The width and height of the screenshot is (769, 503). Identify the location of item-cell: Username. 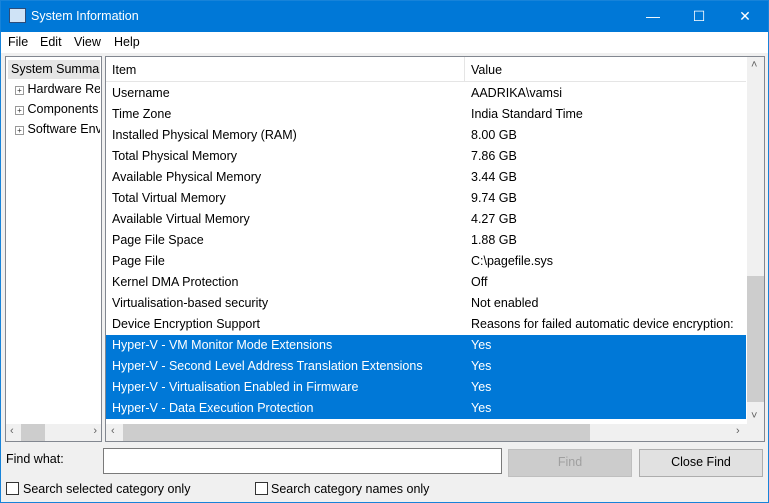
(141, 93).